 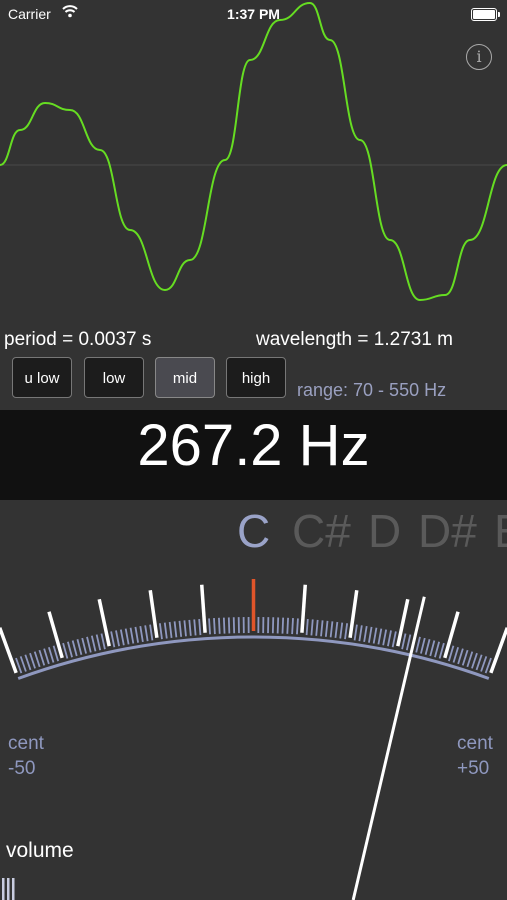 I want to click on cent-min-value: -50, so click(x=22, y=768).